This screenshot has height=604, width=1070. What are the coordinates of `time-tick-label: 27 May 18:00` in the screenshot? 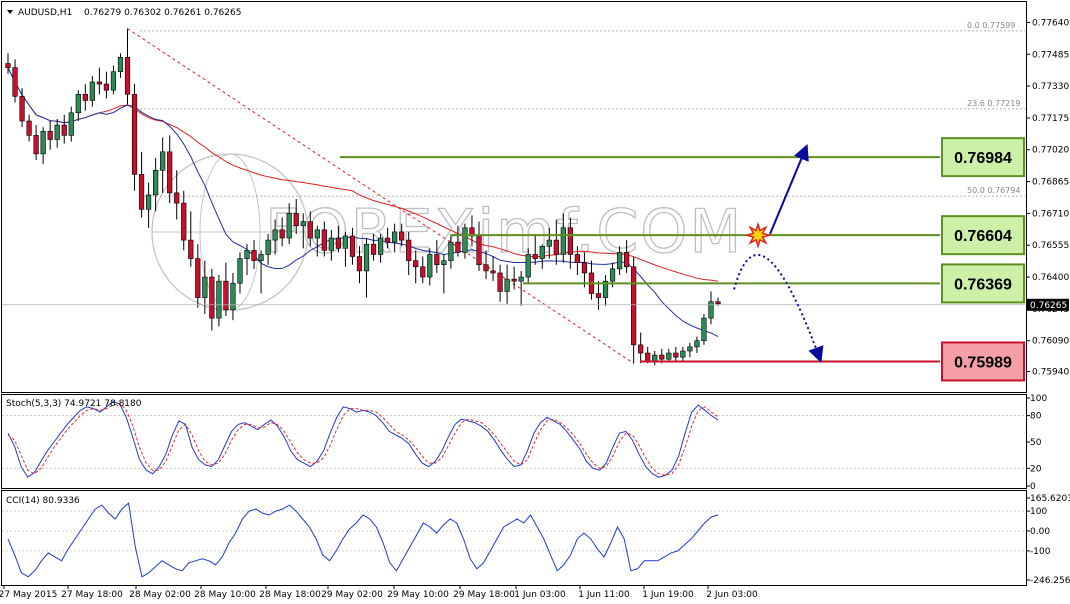 It's located at (92, 595).